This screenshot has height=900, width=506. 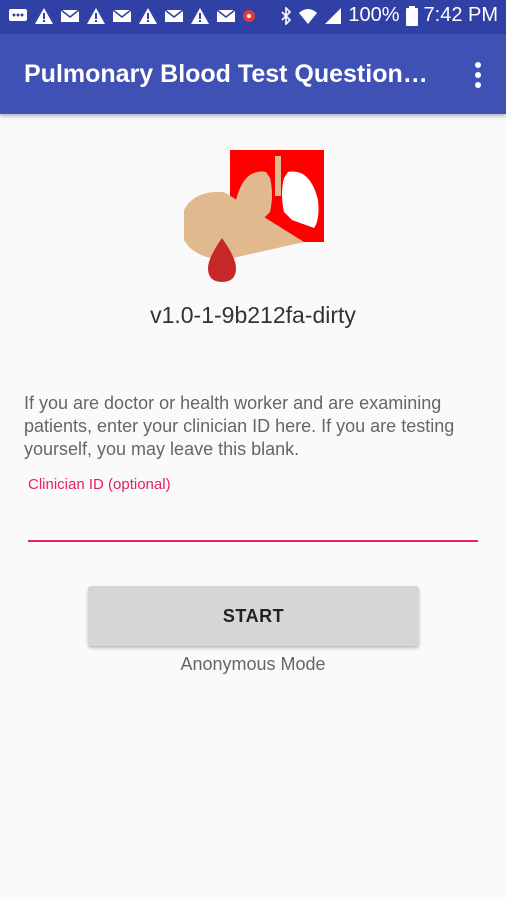 I want to click on version-label: v1.0-1-9b212fa-dirty, so click(x=253, y=315).